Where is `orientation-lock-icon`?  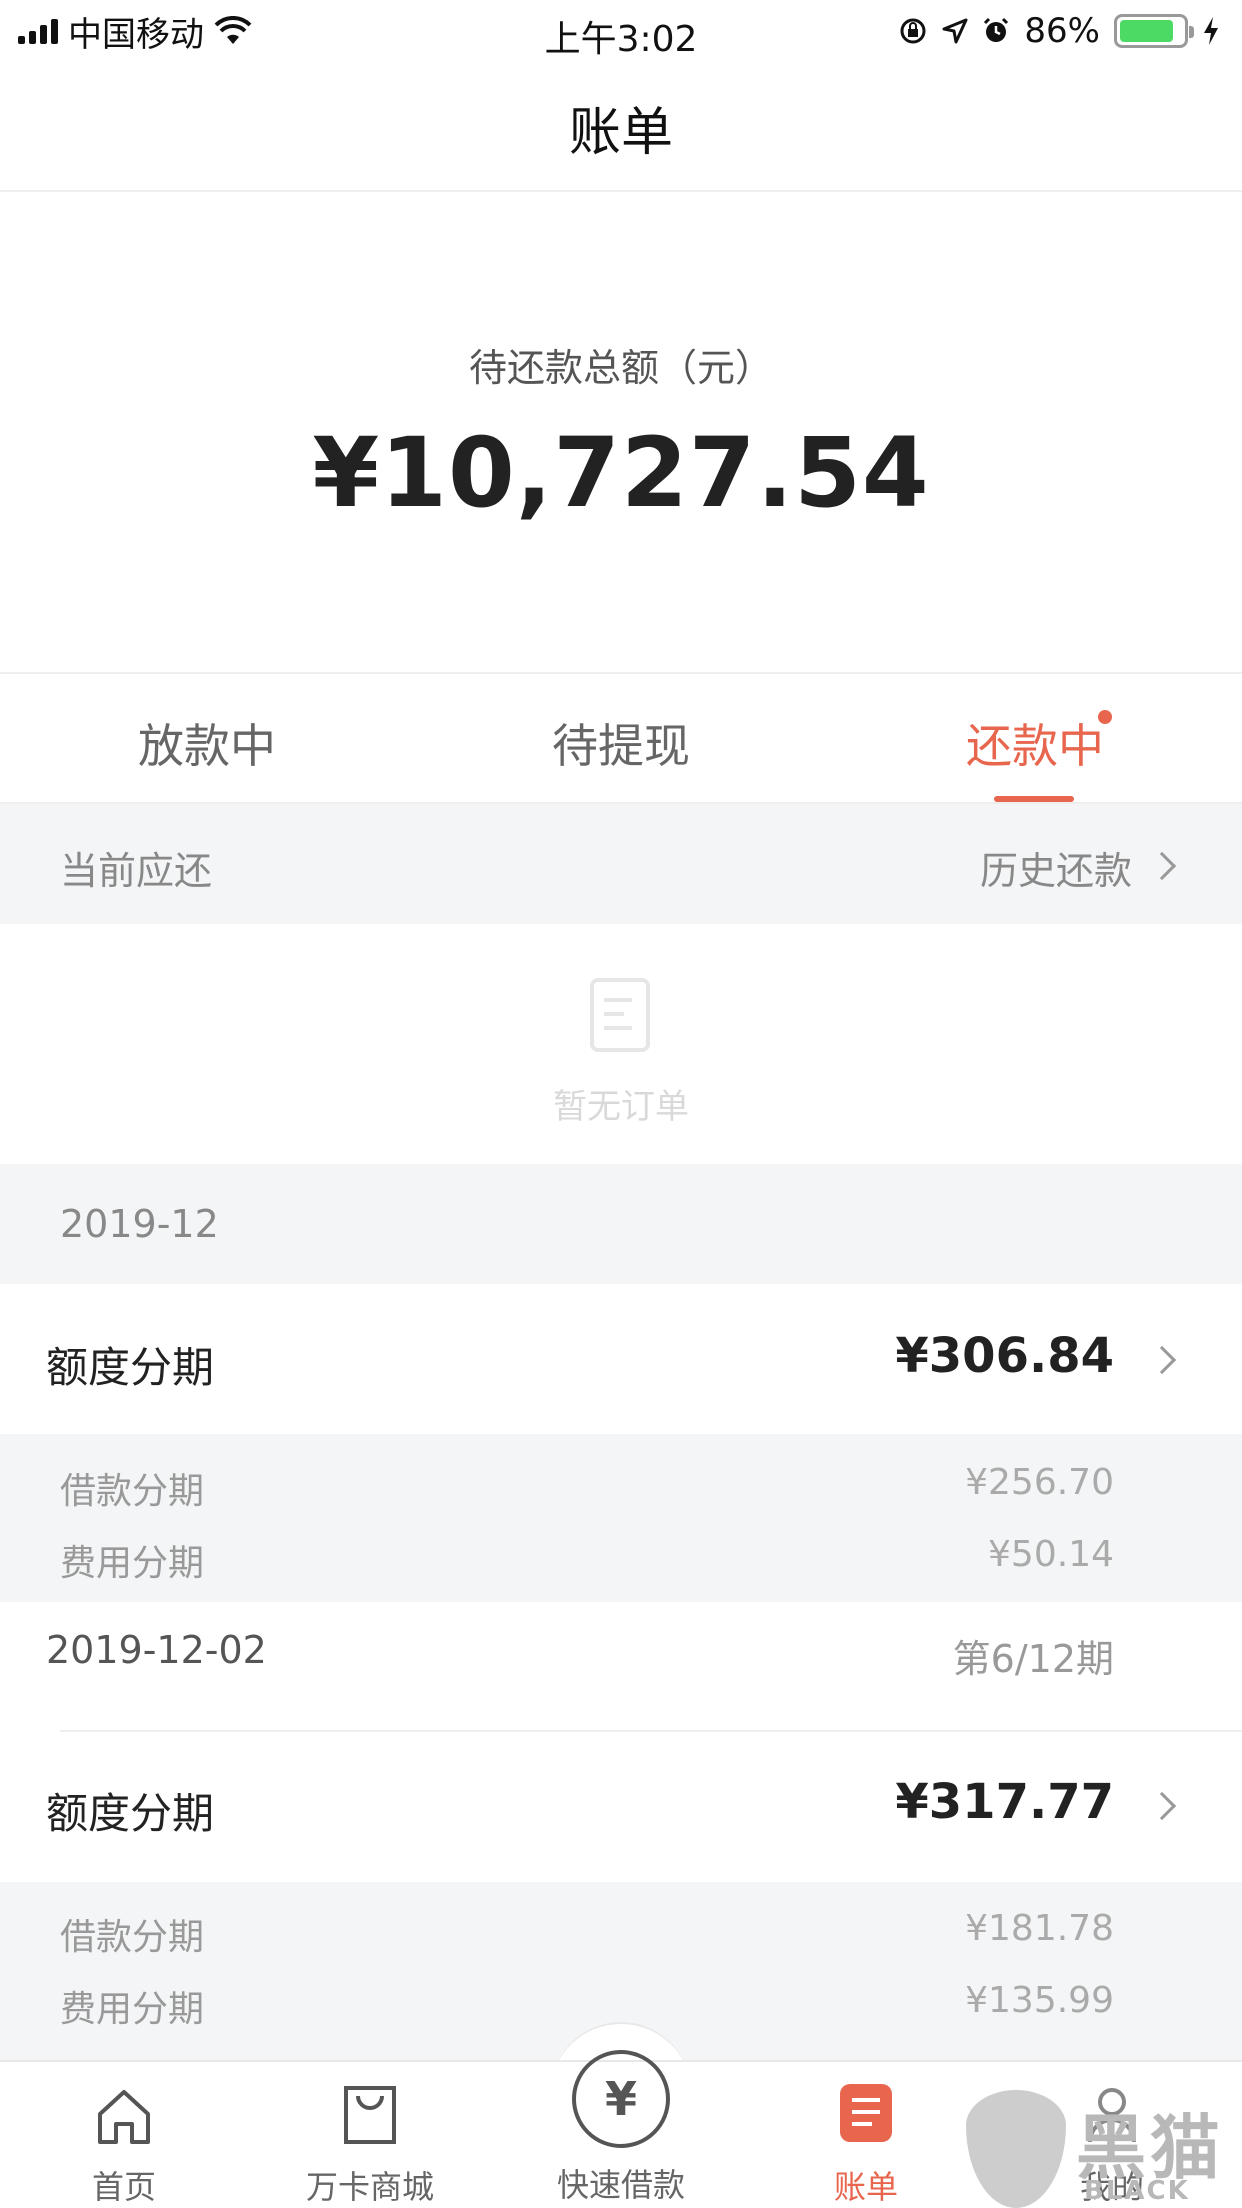 orientation-lock-icon is located at coordinates (913, 31).